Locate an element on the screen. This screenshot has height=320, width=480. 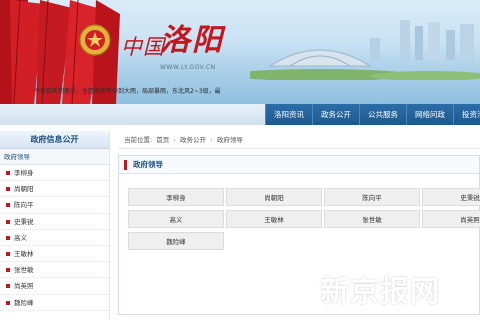
site-url: WWW.LY.GOV.CN is located at coordinates (188, 67).